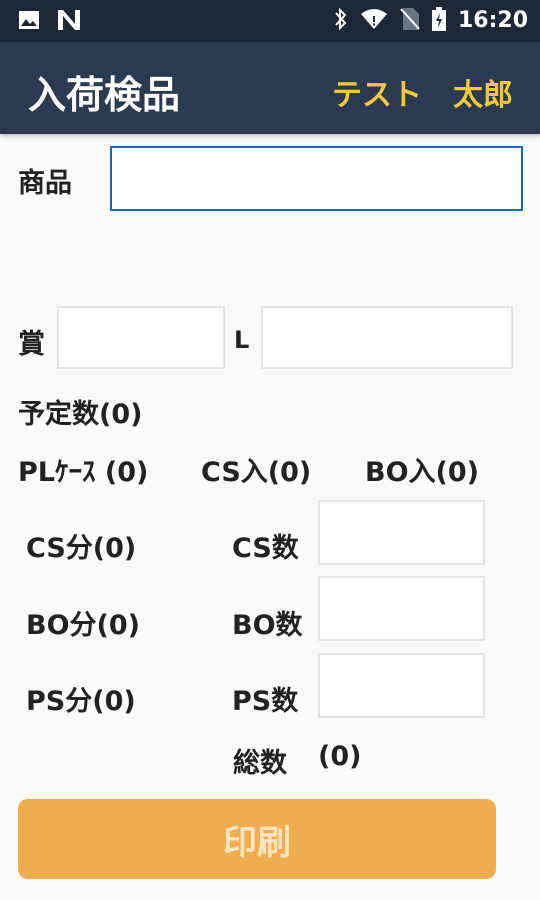 The height and width of the screenshot is (900, 540). What do you see at coordinates (242, 340) in the screenshot?
I see `lot-label: L` at bounding box center [242, 340].